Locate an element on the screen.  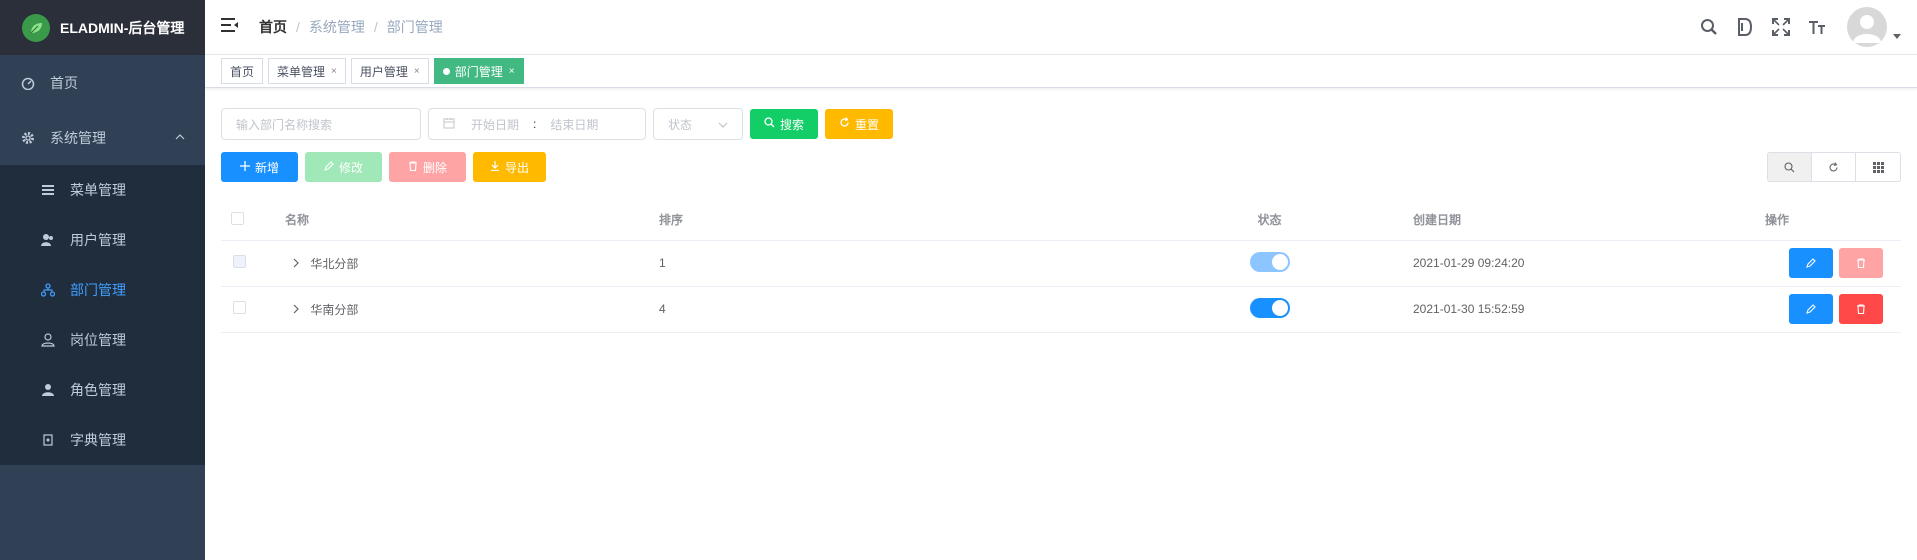
add-button-label: 新增 is located at coordinates (266, 167).